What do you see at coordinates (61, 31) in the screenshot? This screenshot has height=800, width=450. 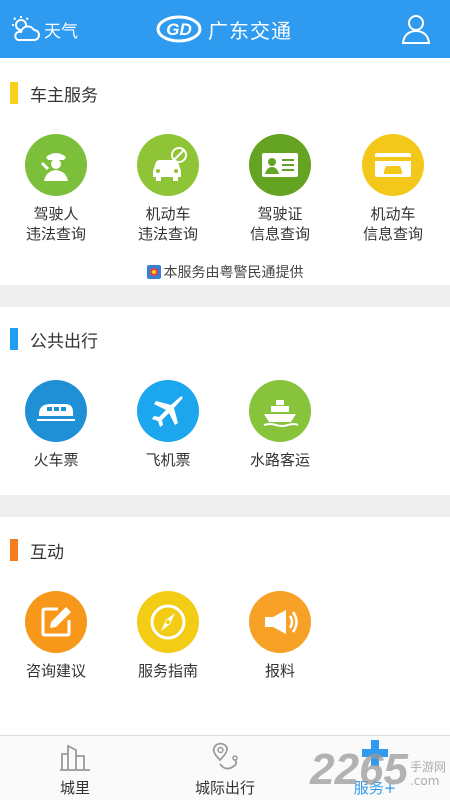 I see `weather-label: 天气` at bounding box center [61, 31].